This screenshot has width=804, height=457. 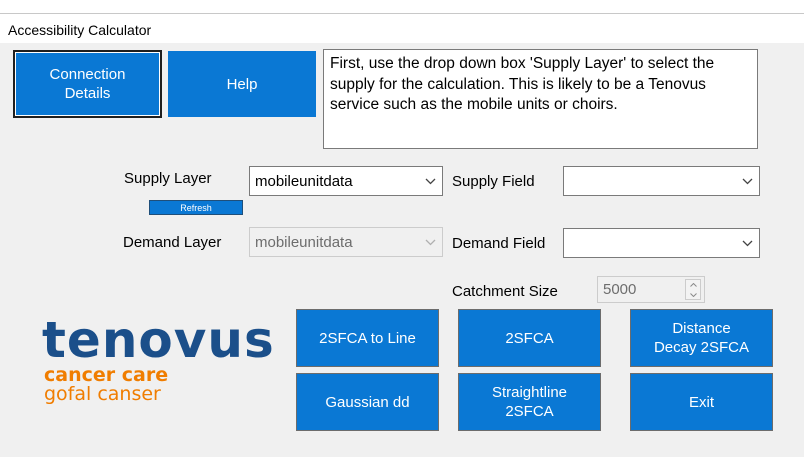 What do you see at coordinates (367, 402) in the screenshot?
I see `gaussian-dd-button: Gaussian dd` at bounding box center [367, 402].